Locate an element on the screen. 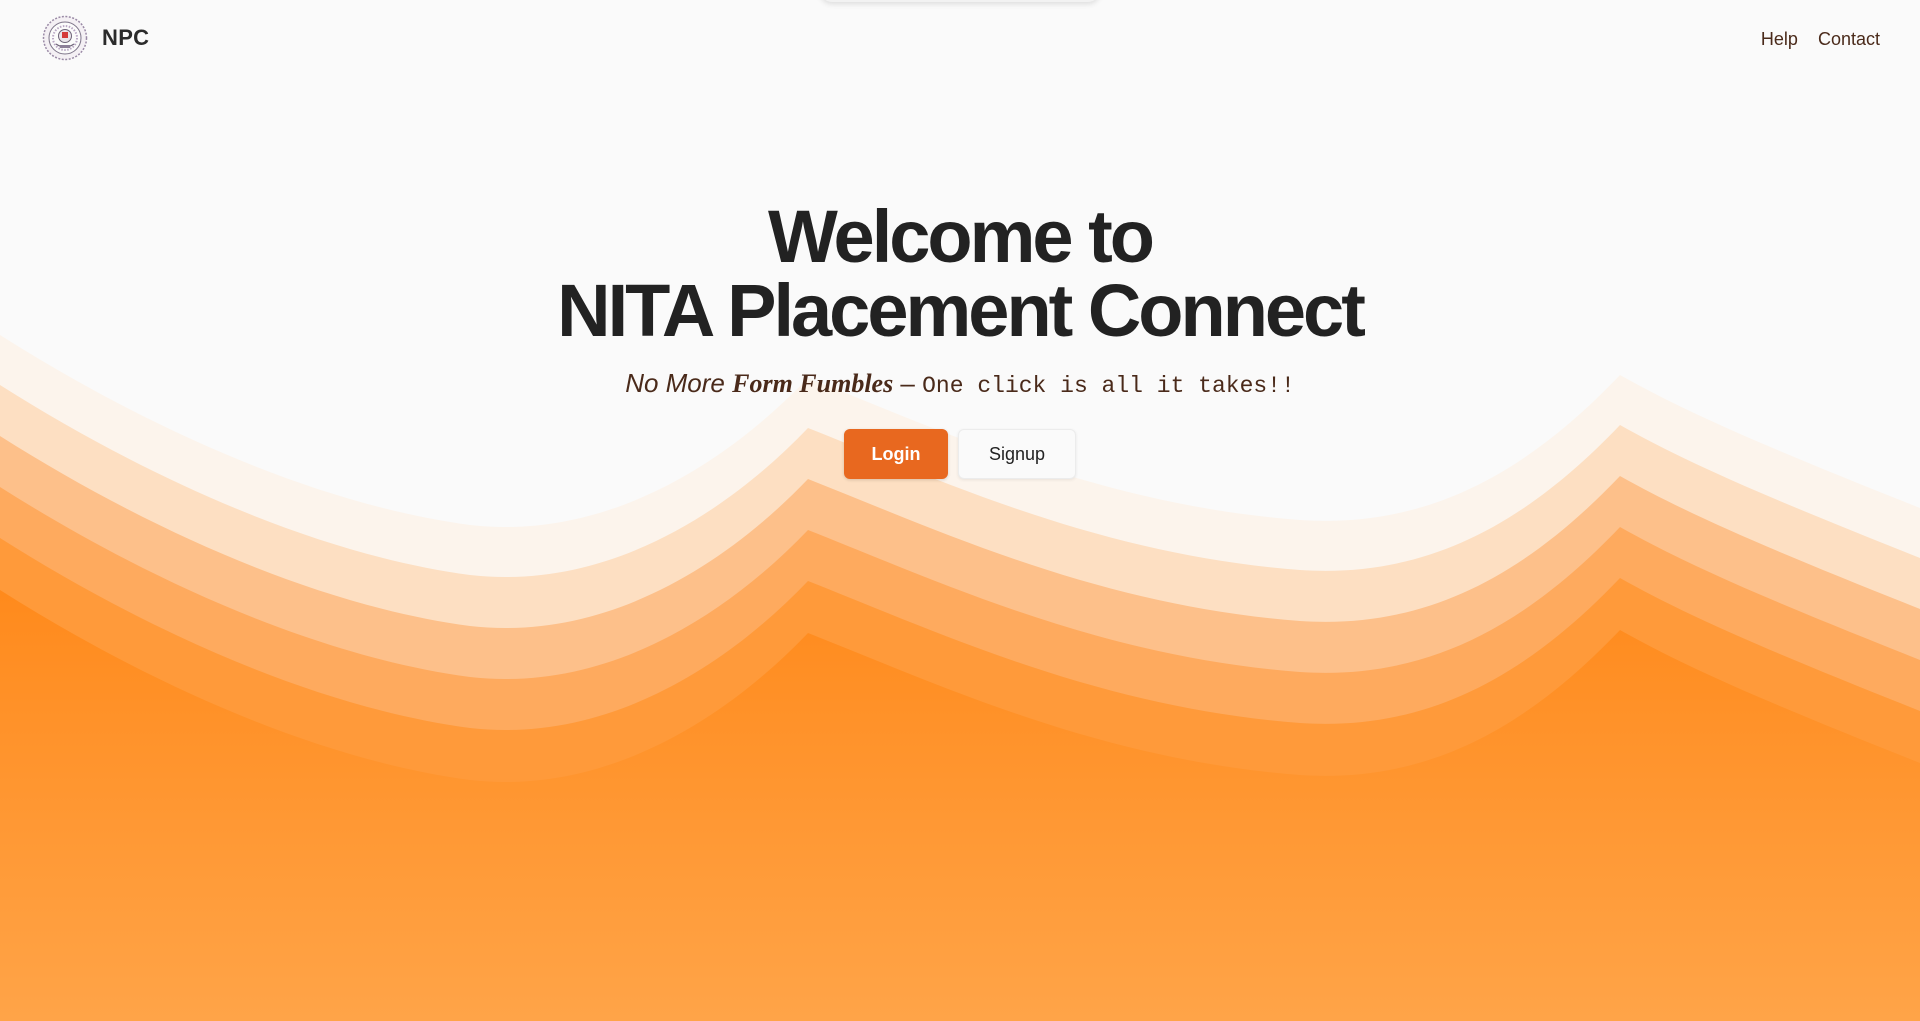 The height and width of the screenshot is (1021, 1920). nav-links: Help Contact is located at coordinates (1820, 39).